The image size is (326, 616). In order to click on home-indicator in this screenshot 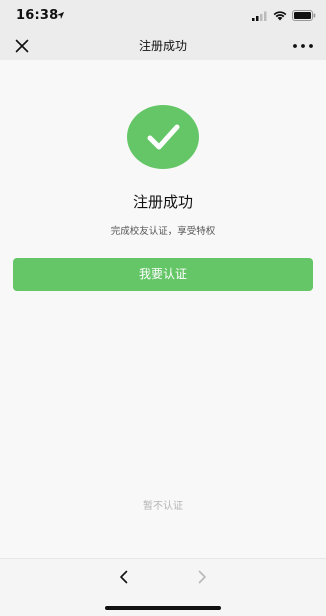, I will do `click(163, 608)`.